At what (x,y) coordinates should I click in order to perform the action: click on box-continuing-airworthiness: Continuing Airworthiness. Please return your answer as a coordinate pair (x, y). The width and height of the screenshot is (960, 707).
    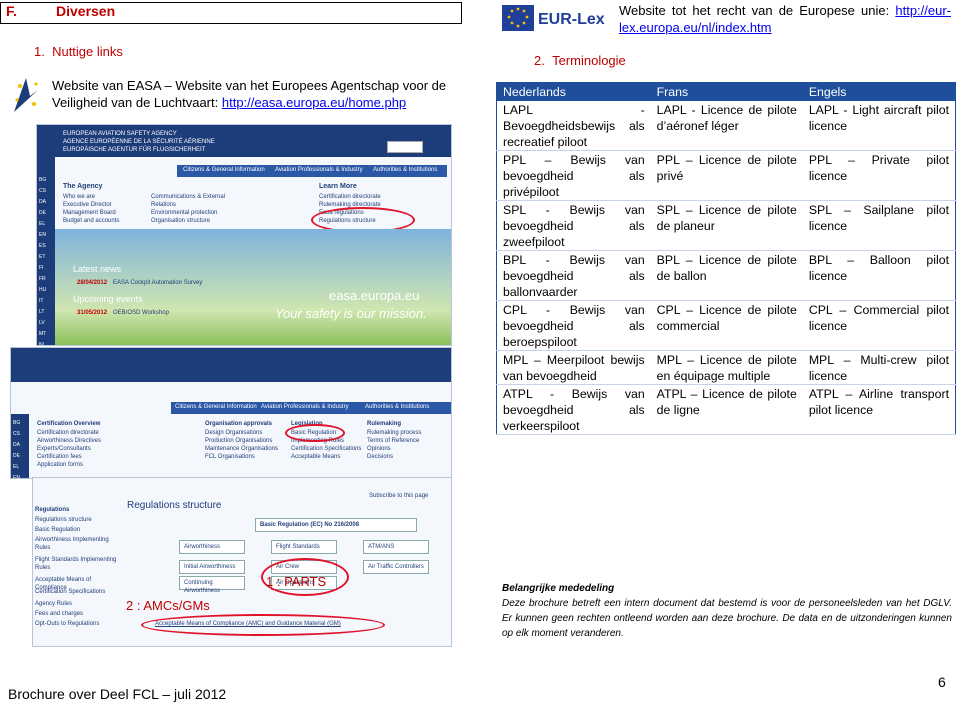
    Looking at the image, I should click on (212, 585).